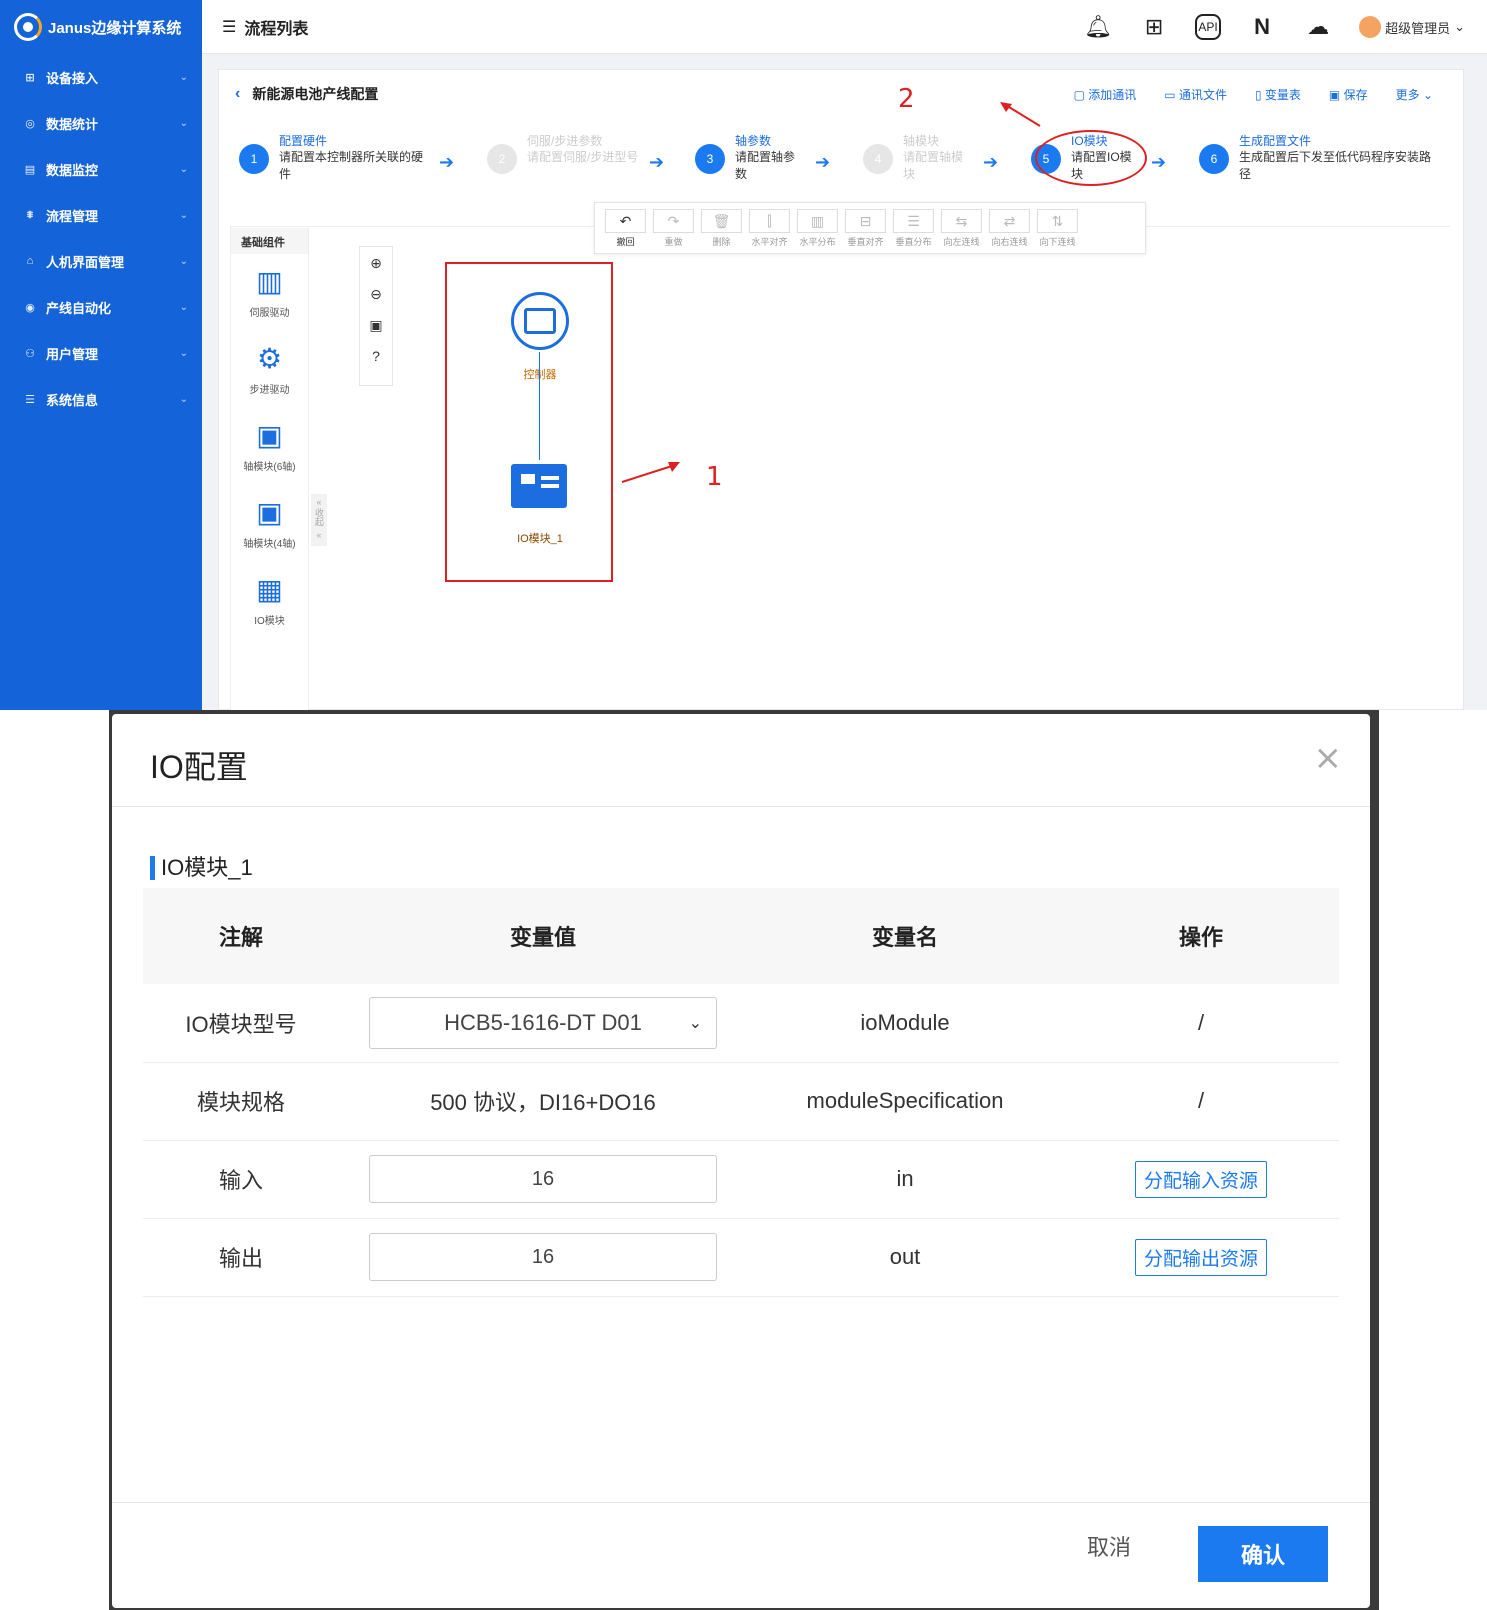 This screenshot has height=1610, width=1487. I want to click on table-row: IO模块型号 HCB5-1616-DT D01 ⌄ ioModule /, so click(741, 1023).